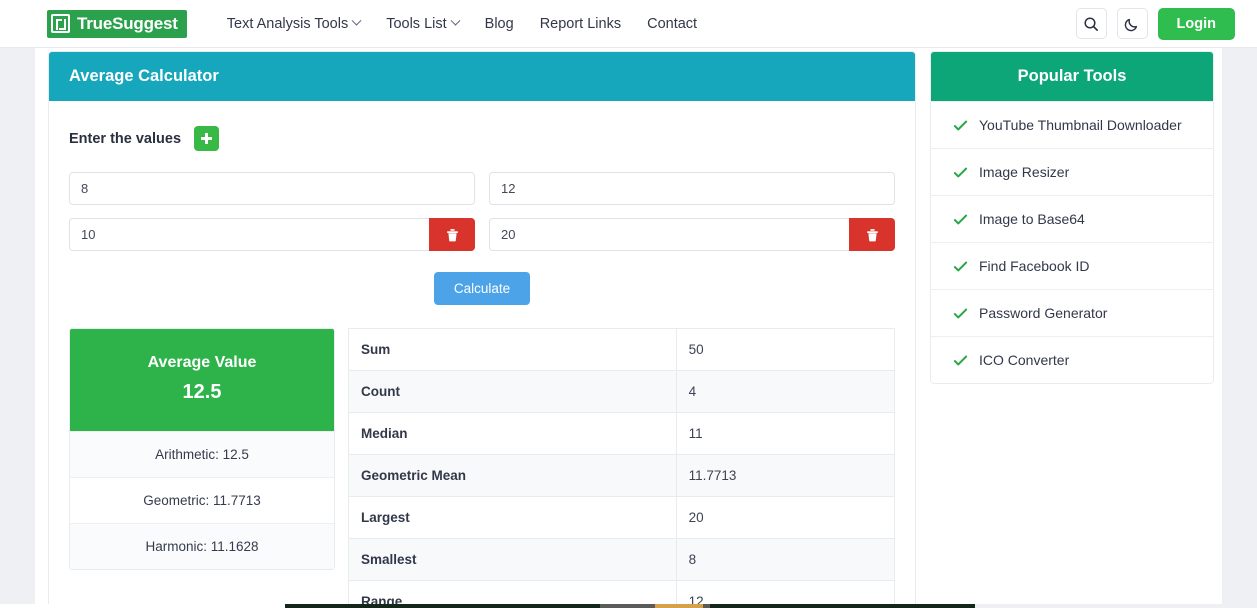 This screenshot has height=608, width=1257. I want to click on sidebar-item-label: Password Generator, so click(1043, 313).